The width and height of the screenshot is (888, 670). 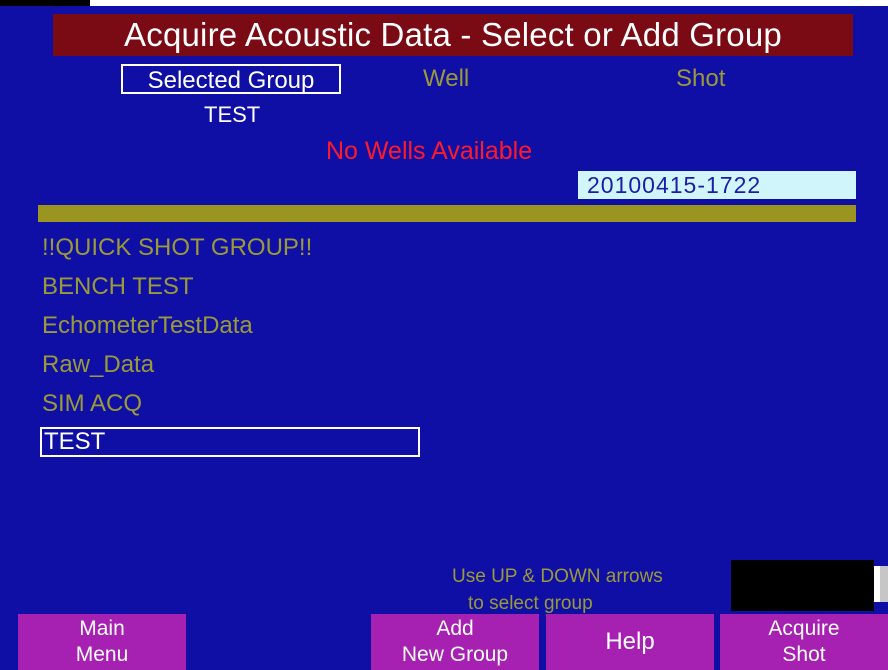 What do you see at coordinates (446, 78) in the screenshot?
I see `column-header-well: Well` at bounding box center [446, 78].